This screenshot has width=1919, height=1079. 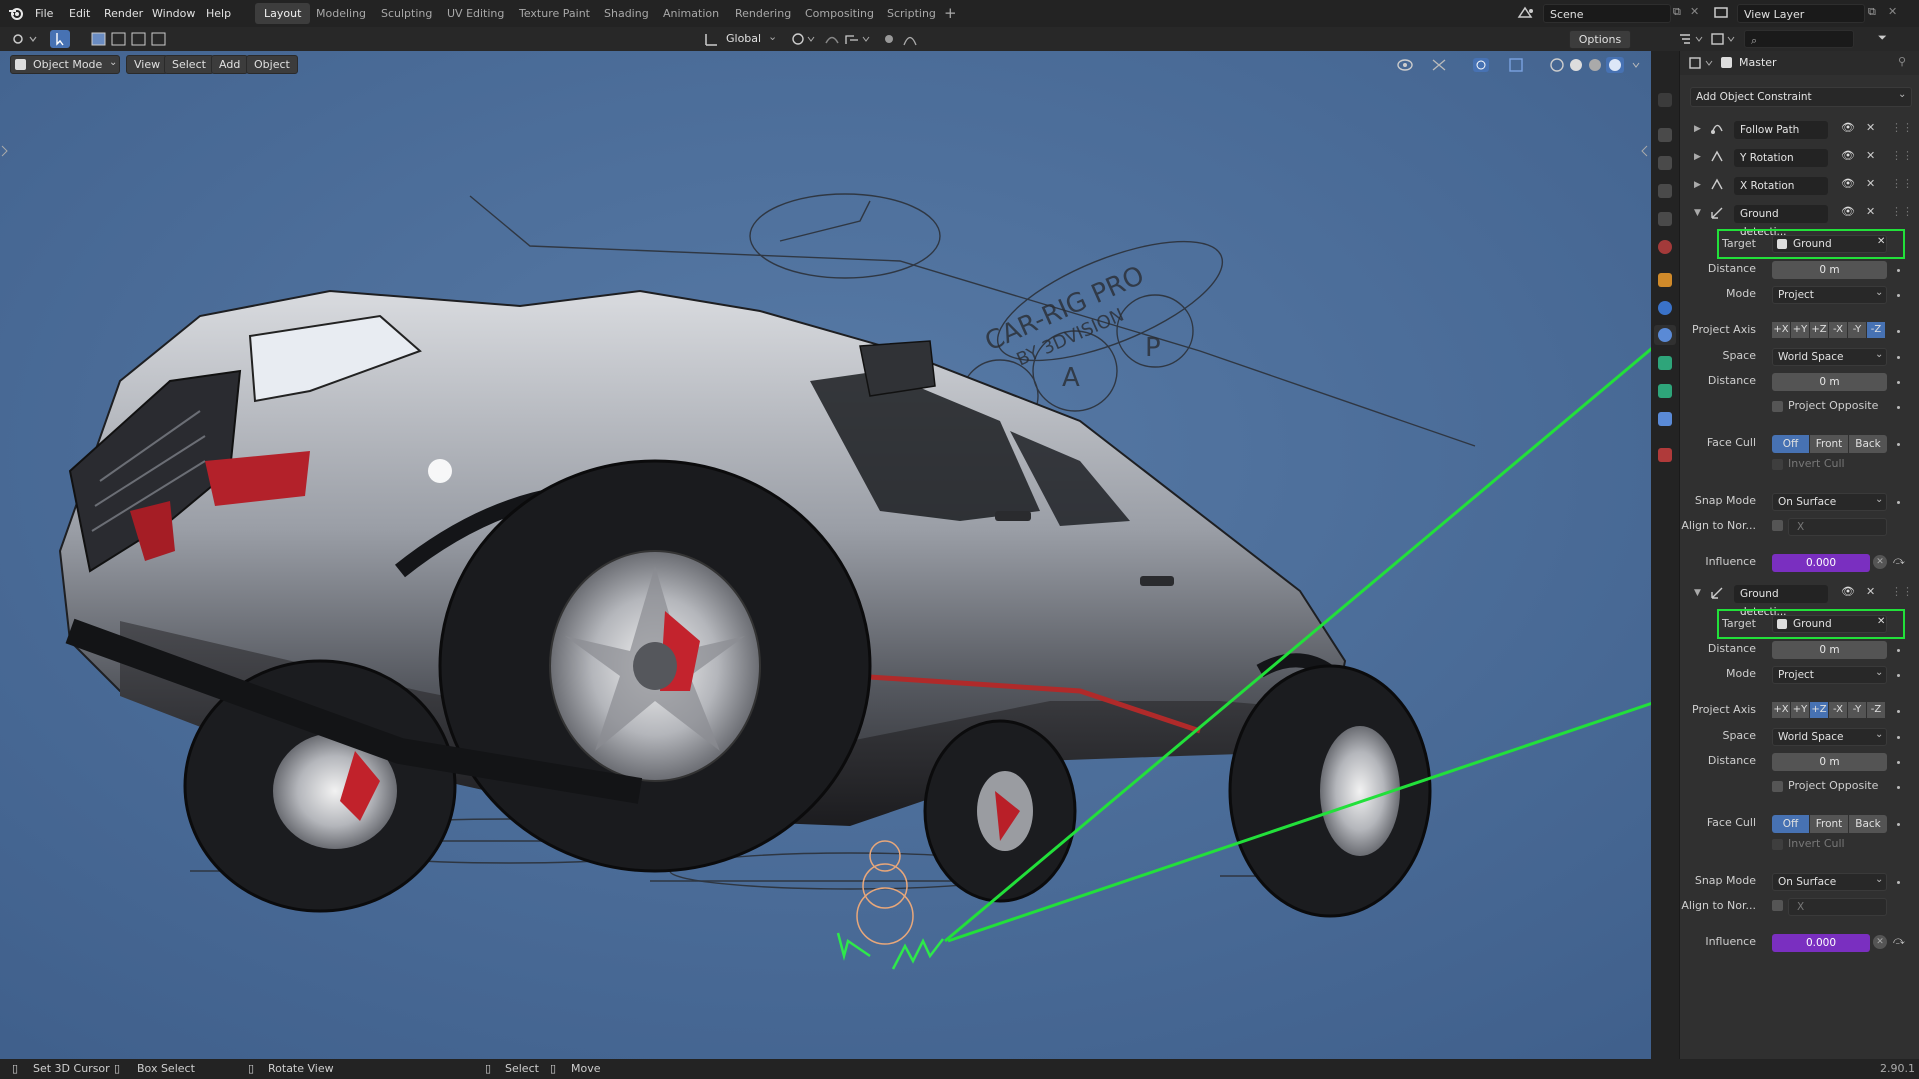 I want to click on add-object-constraint-dropdown: Add Object Constraint, so click(x=1801, y=97).